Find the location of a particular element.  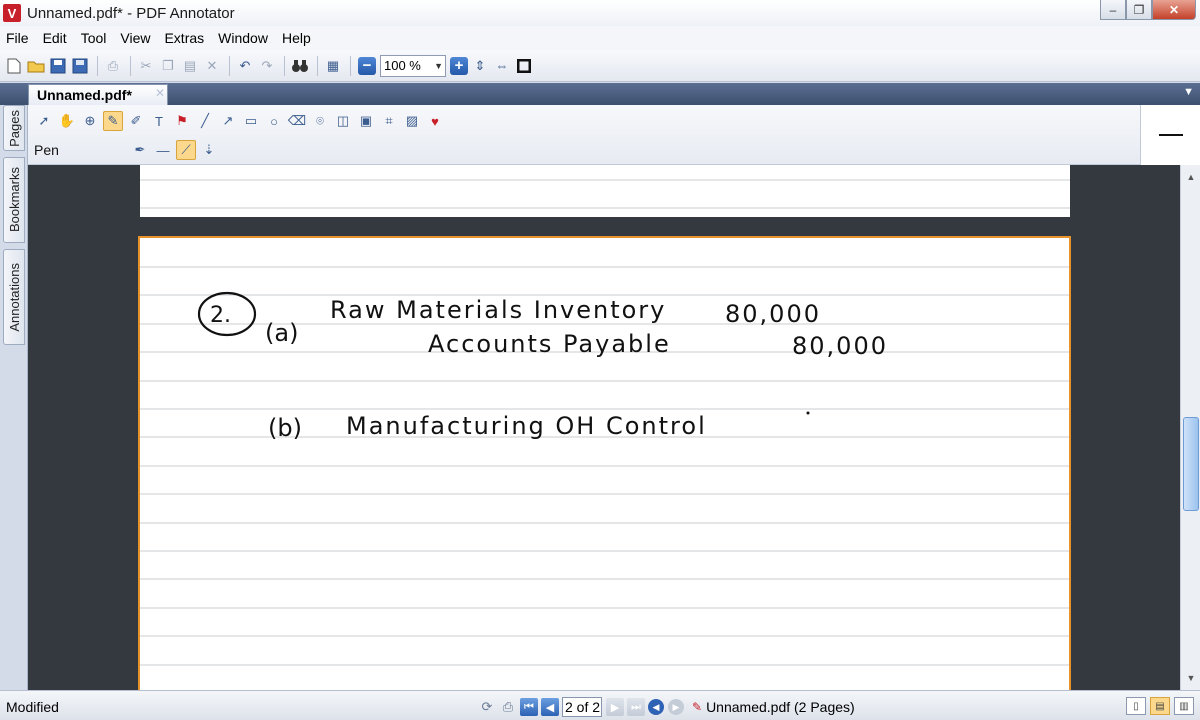

tab-list-chevron-icon: ▼ is located at coordinates (1188, 92).